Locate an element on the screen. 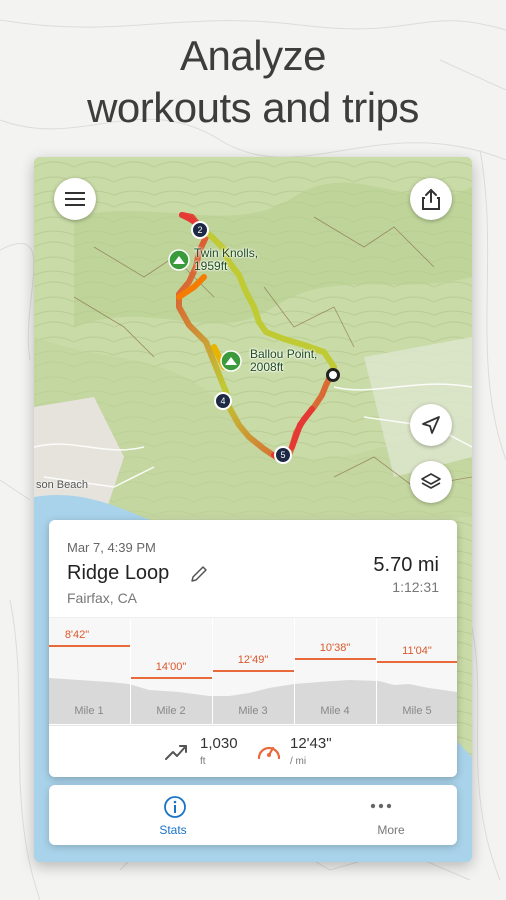 Image resolution: width=506 pixels, height=900 pixels. start-end-marker is located at coordinates (333, 375).